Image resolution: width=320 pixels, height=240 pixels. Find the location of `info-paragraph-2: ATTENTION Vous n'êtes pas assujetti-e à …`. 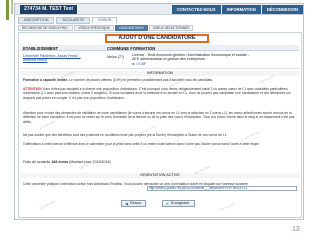

info-paragraph-2: ATTENTION Vous n'êtes pas assujetti-e à … is located at coordinates (160, 93).